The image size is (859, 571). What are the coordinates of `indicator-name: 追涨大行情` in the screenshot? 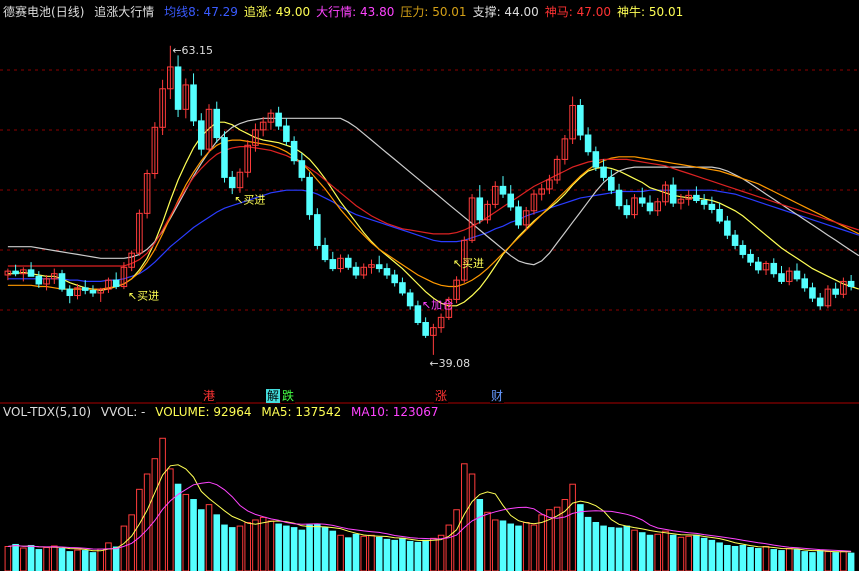 It's located at (124, 12).